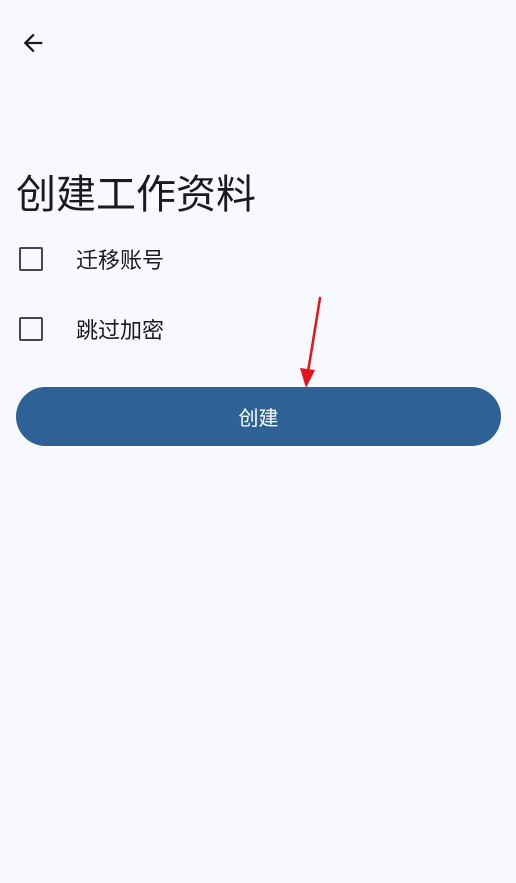 Image resolution: width=516 pixels, height=883 pixels. Describe the element at coordinates (120, 331) in the screenshot. I see `skip-encryption-label: 跳过加密` at that location.